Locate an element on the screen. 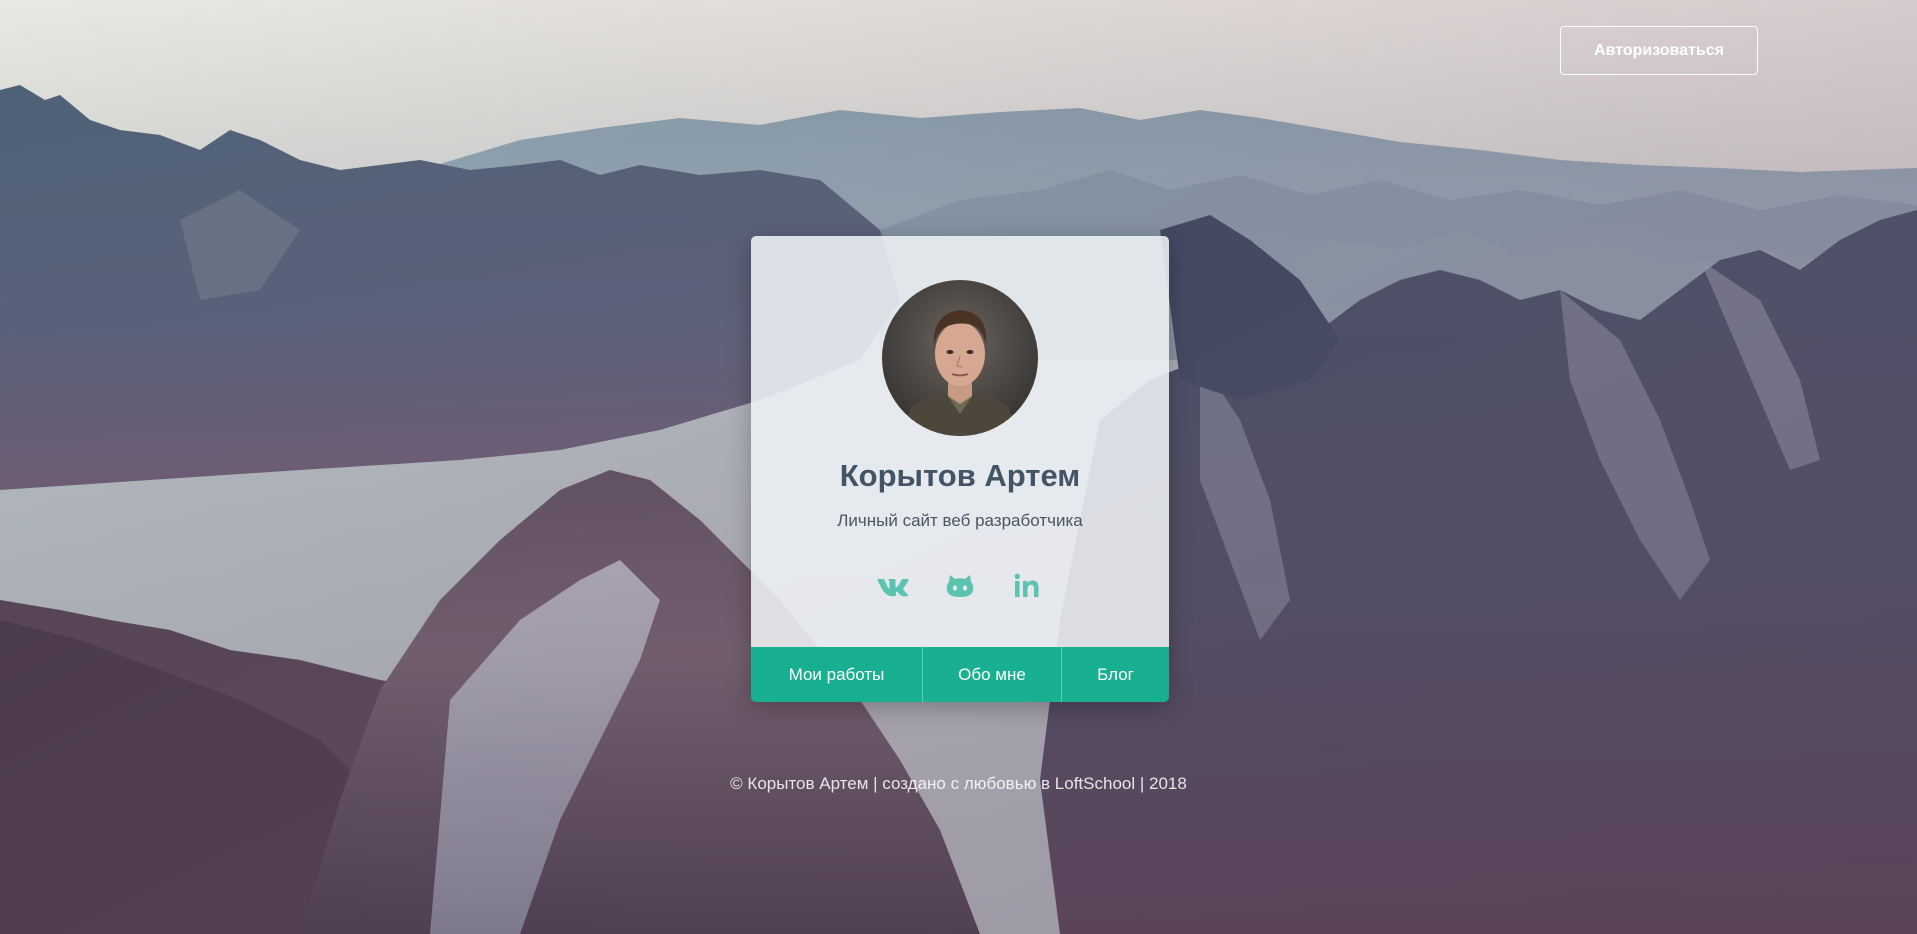 The width and height of the screenshot is (1917, 934). github-link is located at coordinates (960, 586).